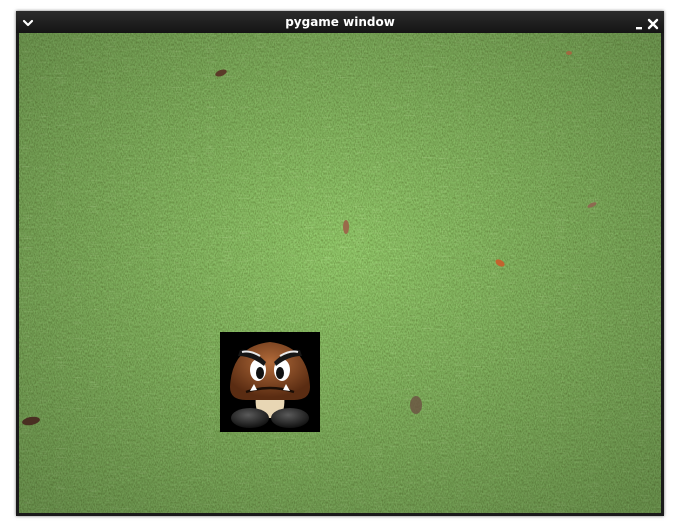 The width and height of the screenshot is (680, 527). I want to click on minimize-icon, so click(639, 28).